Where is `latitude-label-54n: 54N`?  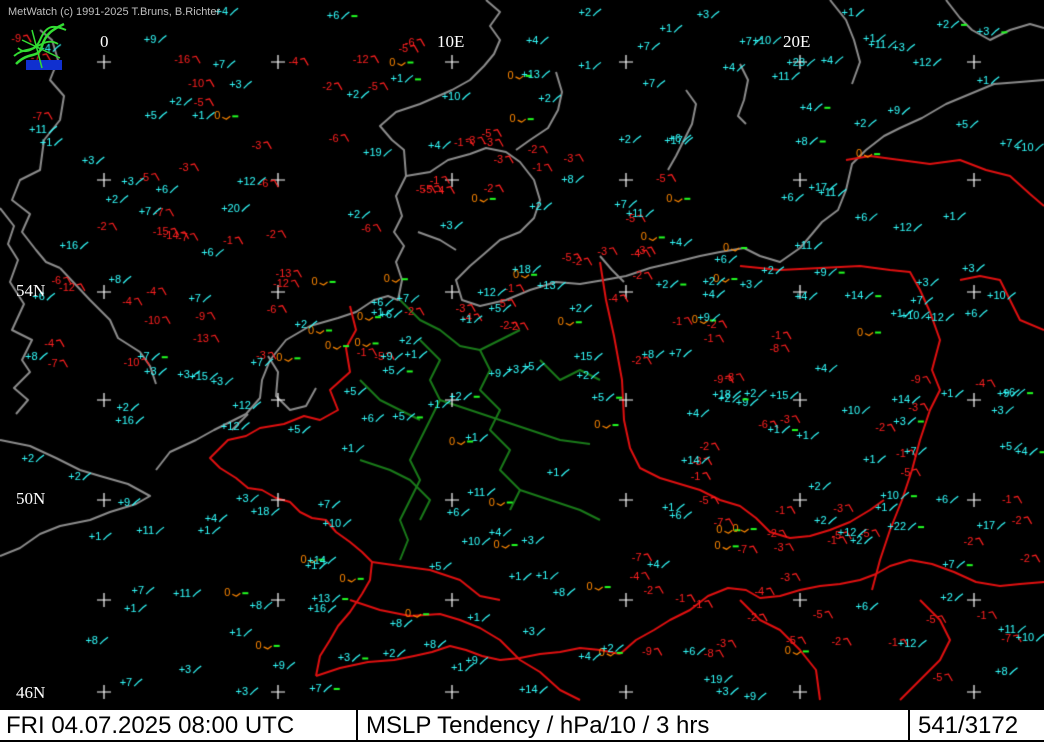
latitude-label-54n: 54N is located at coordinates (31, 290).